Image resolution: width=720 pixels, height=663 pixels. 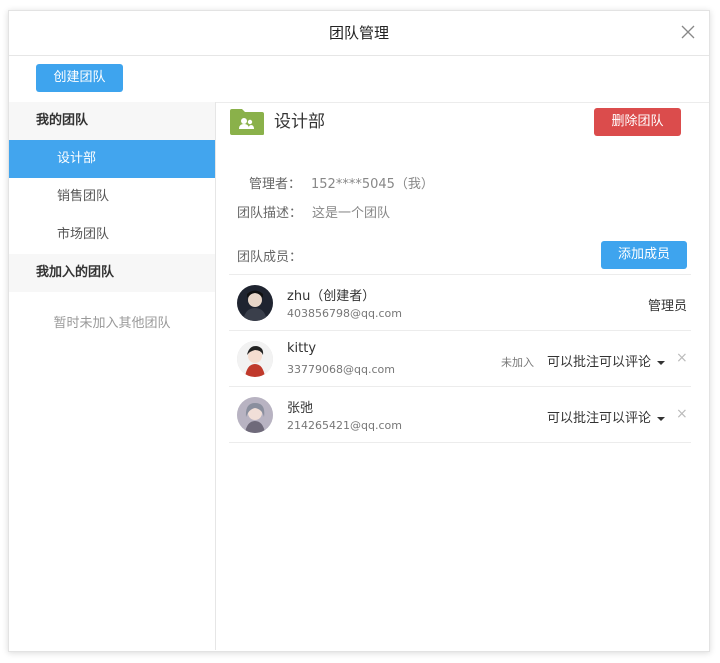 I want to click on toolbar: 创建团队, so click(x=359, y=79).